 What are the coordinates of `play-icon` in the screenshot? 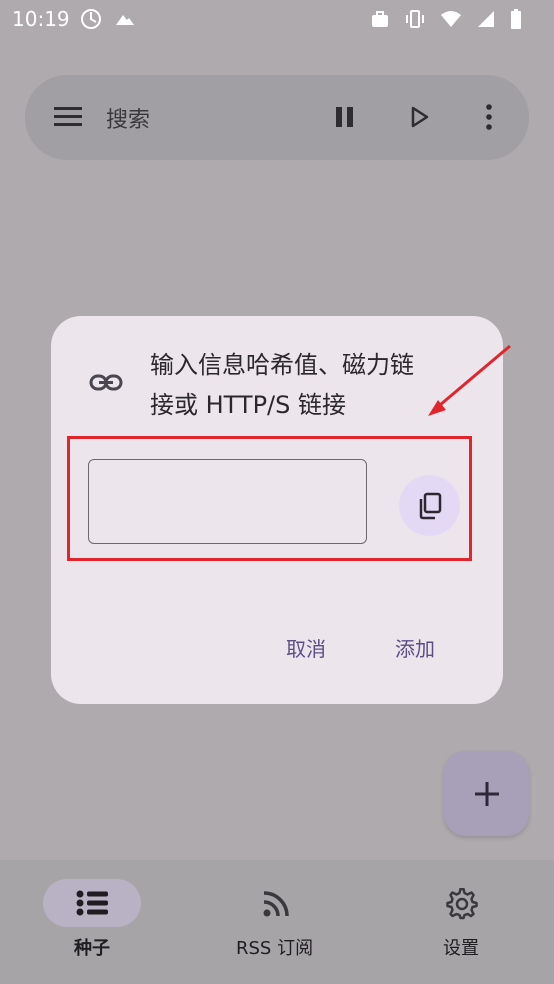 It's located at (420, 117).